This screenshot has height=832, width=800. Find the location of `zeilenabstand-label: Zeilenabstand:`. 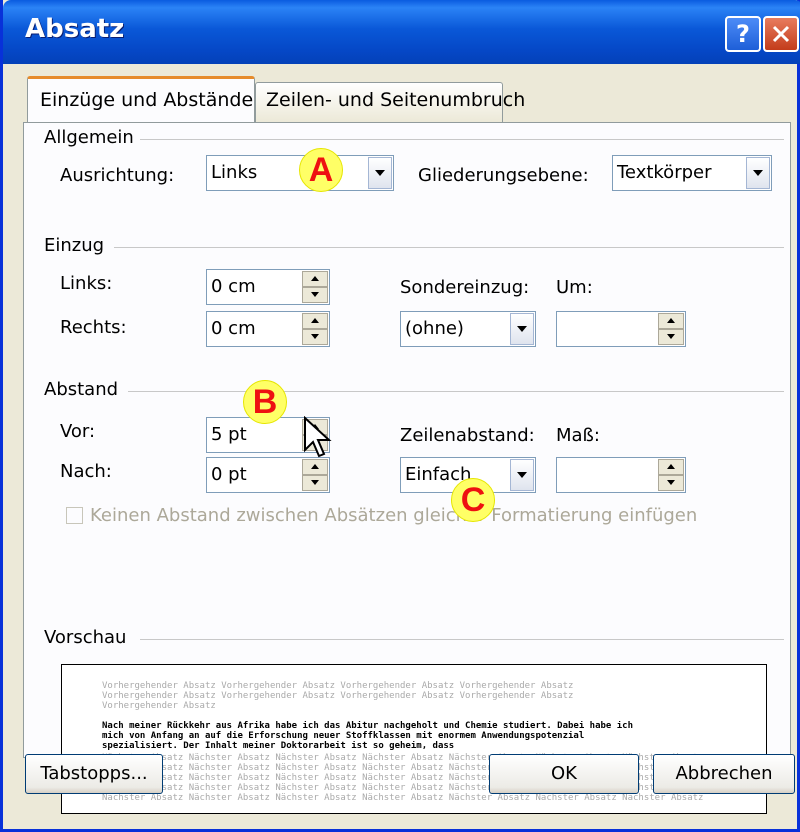

zeilenabstand-label: Zeilenabstand: is located at coordinates (467, 435).